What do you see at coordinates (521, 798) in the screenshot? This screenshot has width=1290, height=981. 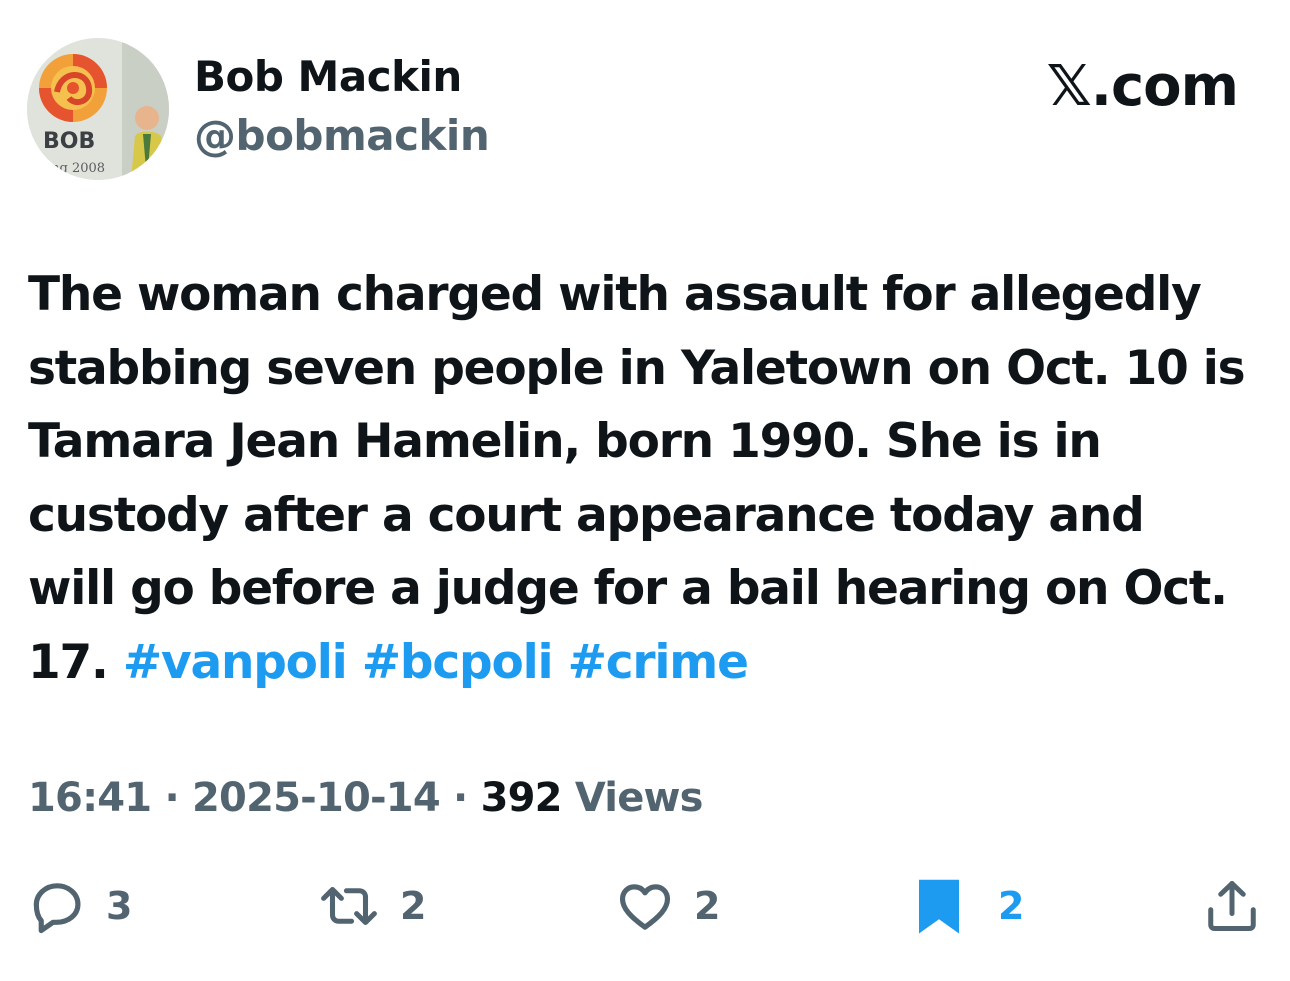 I see `views-count: 392` at bounding box center [521, 798].